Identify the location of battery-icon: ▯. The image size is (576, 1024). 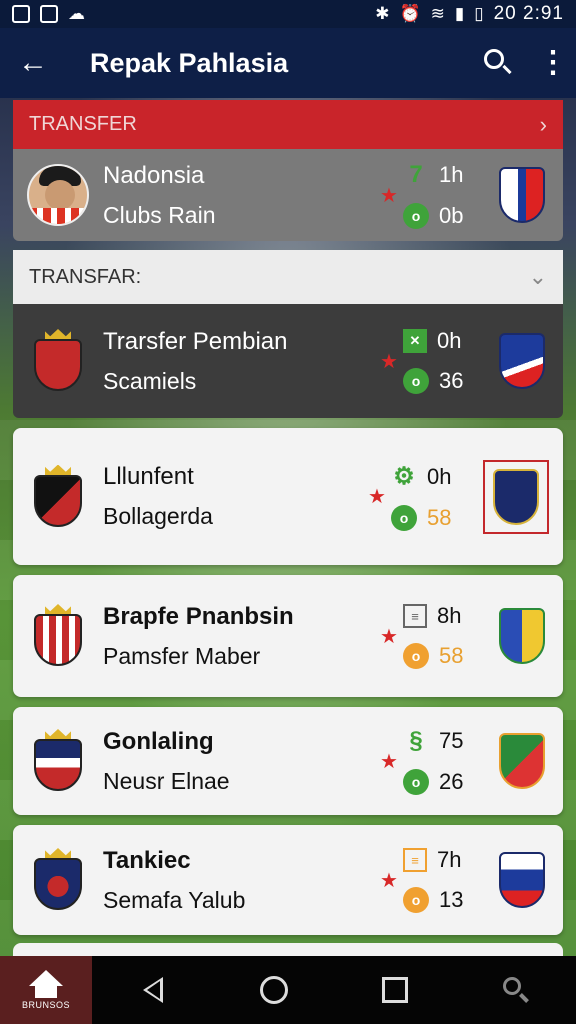
(479, 13).